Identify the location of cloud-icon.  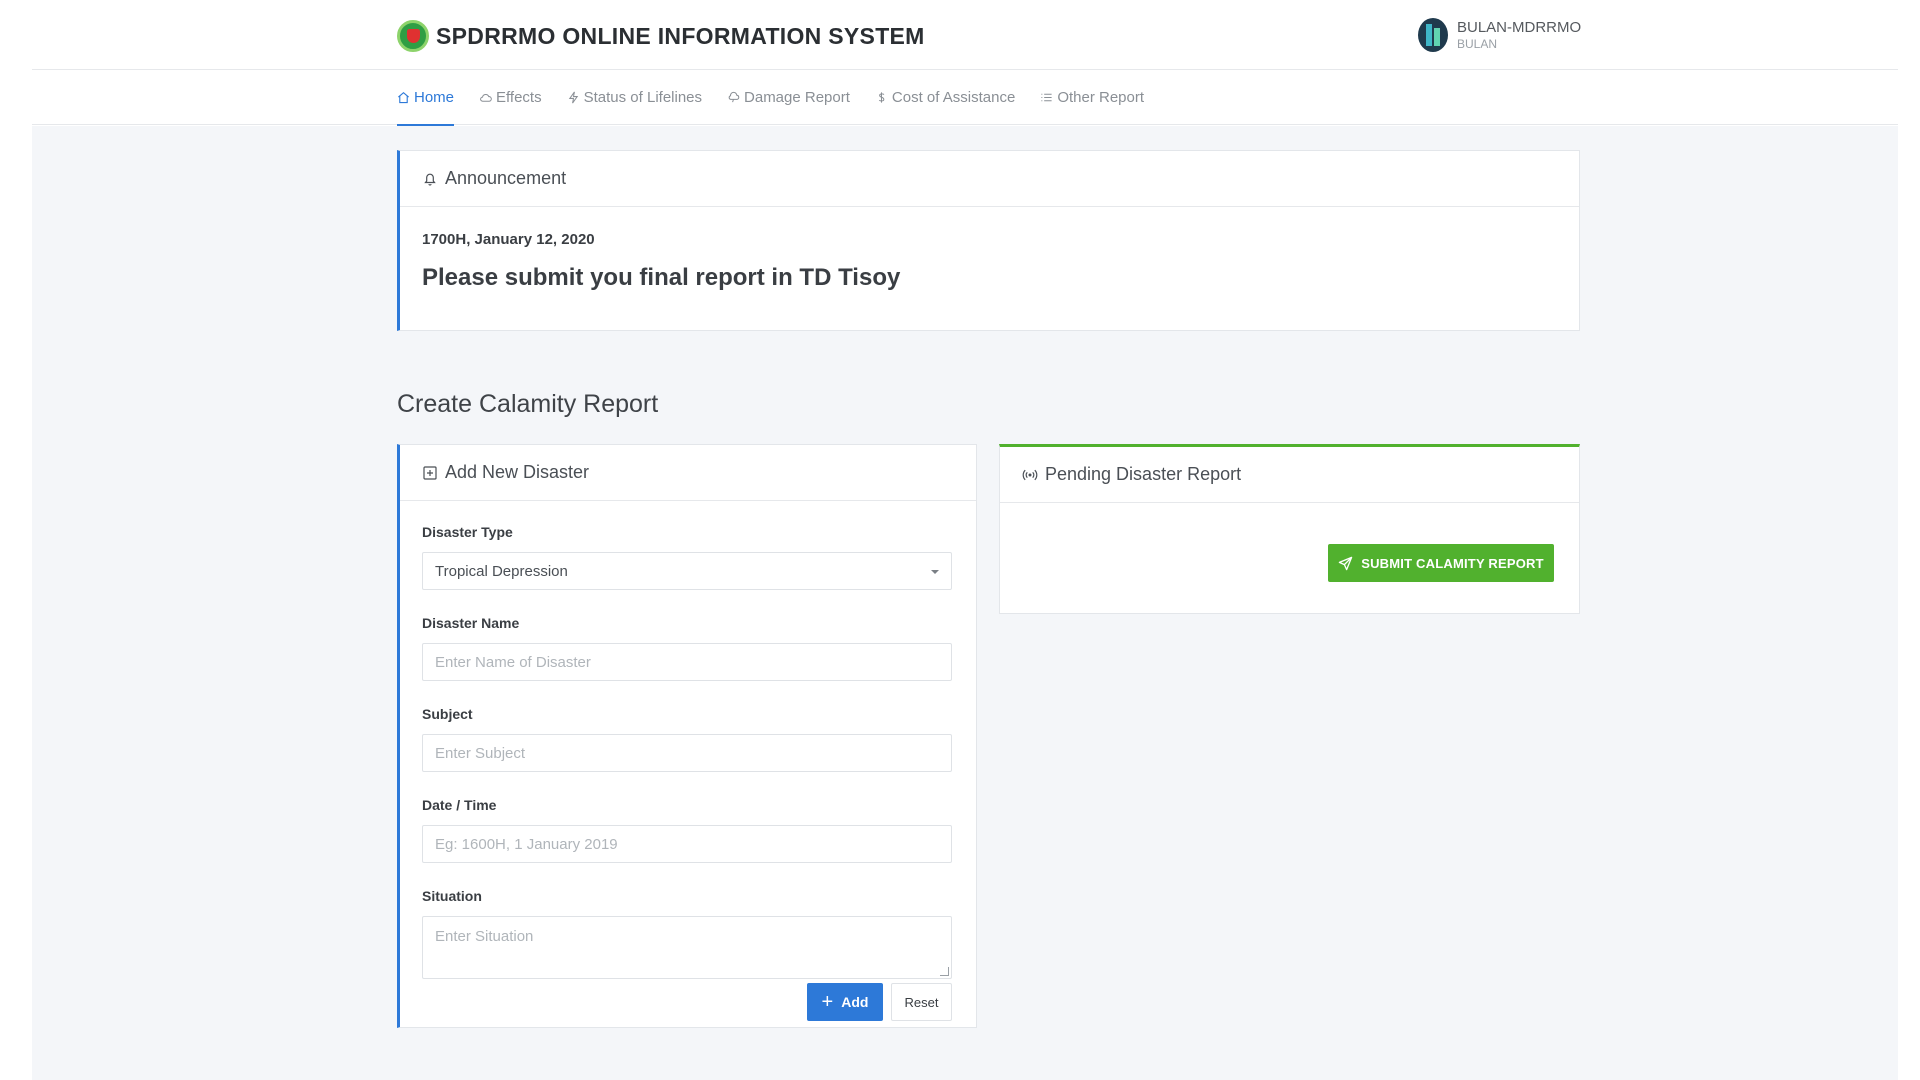
(486, 98).